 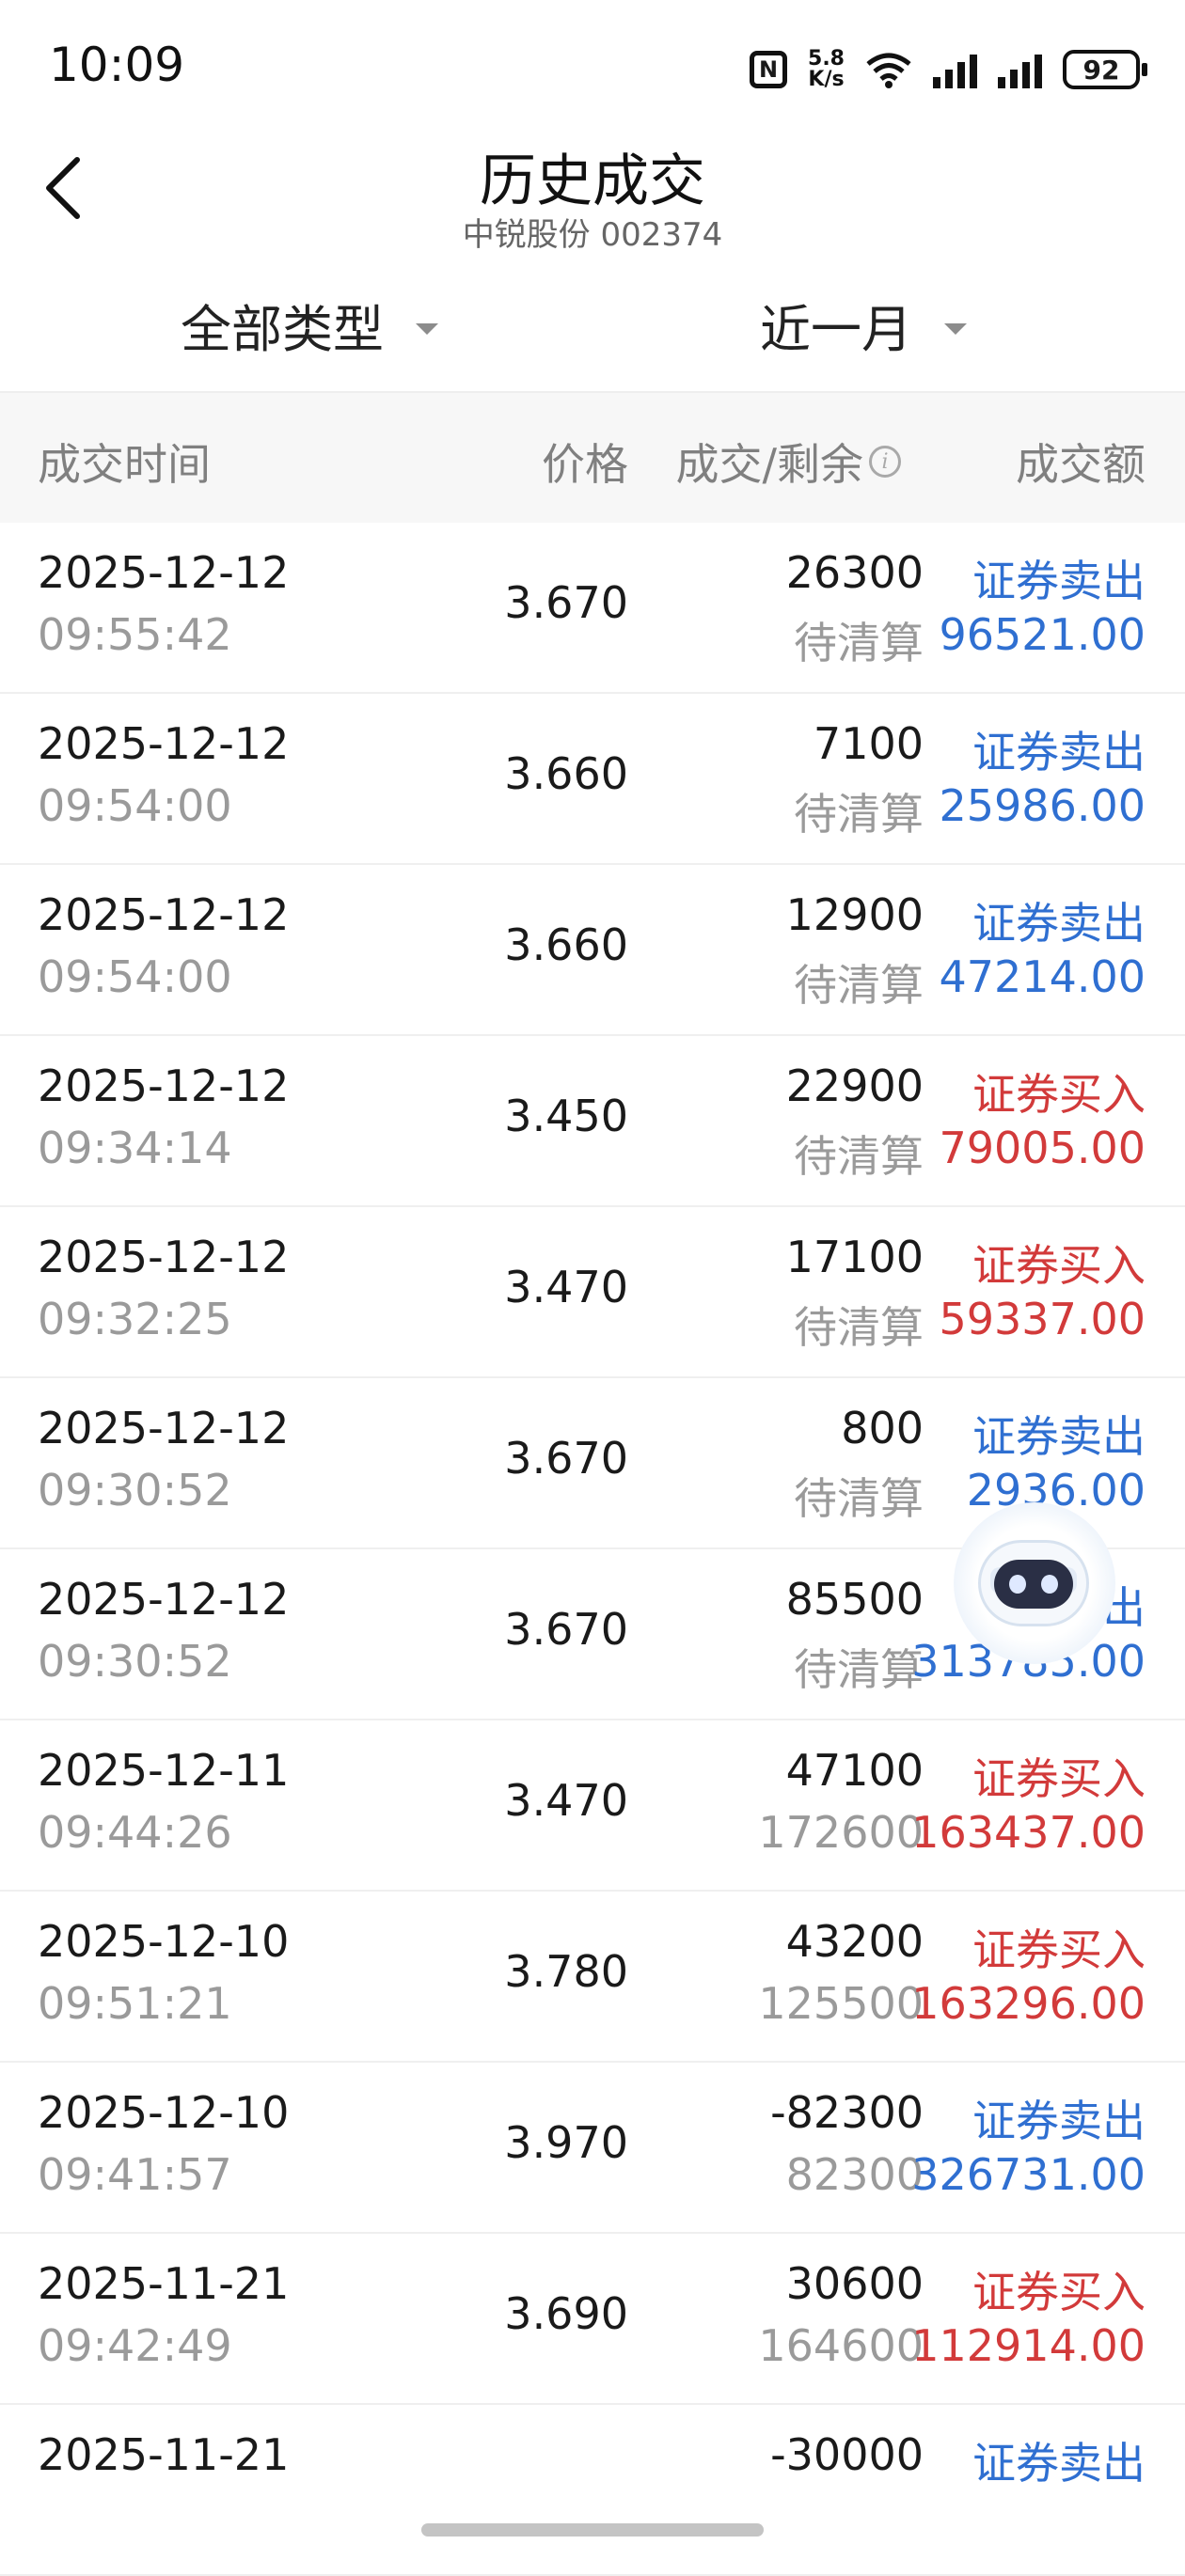 I want to click on battery-level: 92, so click(x=1101, y=70).